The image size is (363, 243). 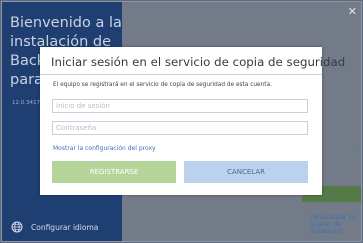 What do you see at coordinates (352, 11) in the screenshot?
I see `close-icon: ✕` at bounding box center [352, 11].